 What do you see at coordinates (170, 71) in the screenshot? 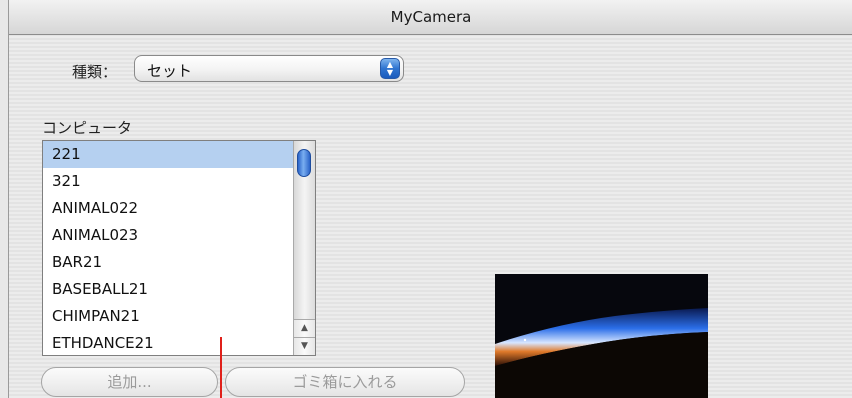
I see `kind-popup-value: セット` at bounding box center [170, 71].